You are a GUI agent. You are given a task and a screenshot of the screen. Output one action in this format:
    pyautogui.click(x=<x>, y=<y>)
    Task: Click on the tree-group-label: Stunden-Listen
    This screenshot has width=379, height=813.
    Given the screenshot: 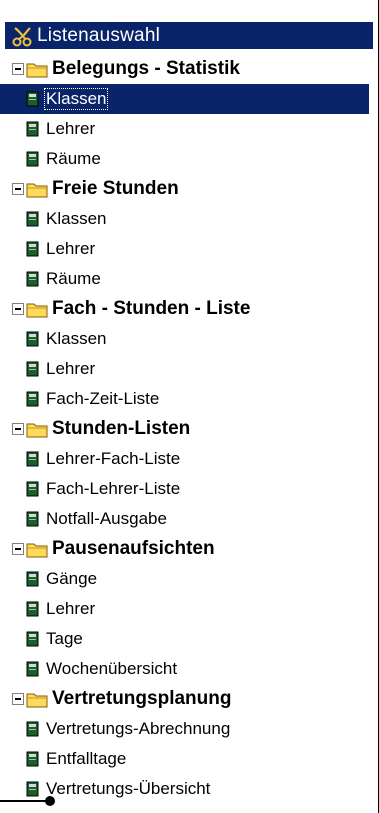 What is the action you would take?
    pyautogui.click(x=121, y=428)
    